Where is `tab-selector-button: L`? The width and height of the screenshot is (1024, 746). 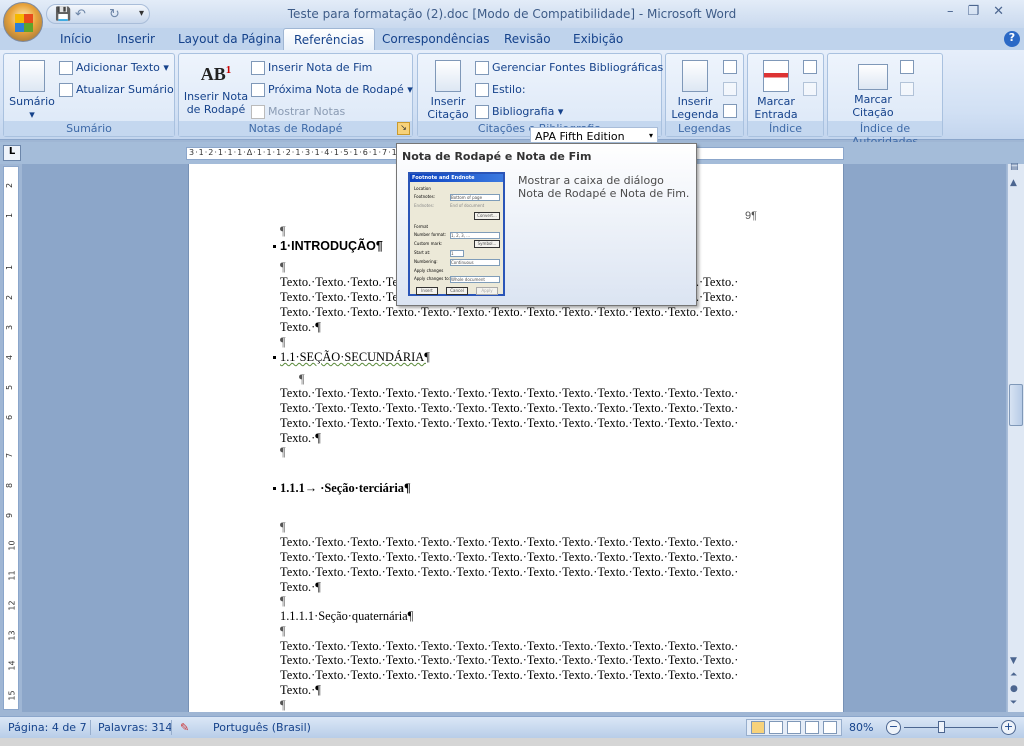
tab-selector-button: L is located at coordinates (12, 153).